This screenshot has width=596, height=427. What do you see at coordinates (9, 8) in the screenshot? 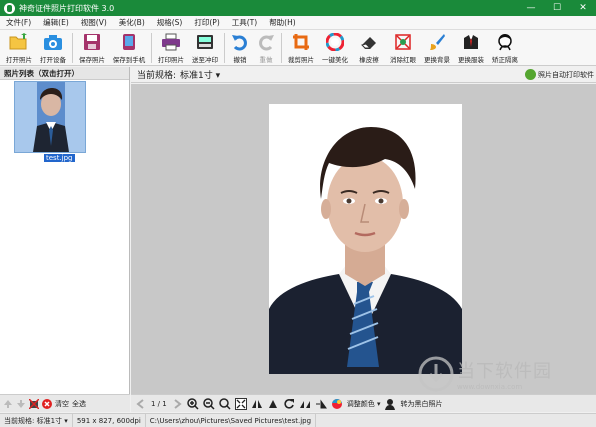
I see `app-icon` at bounding box center [9, 8].